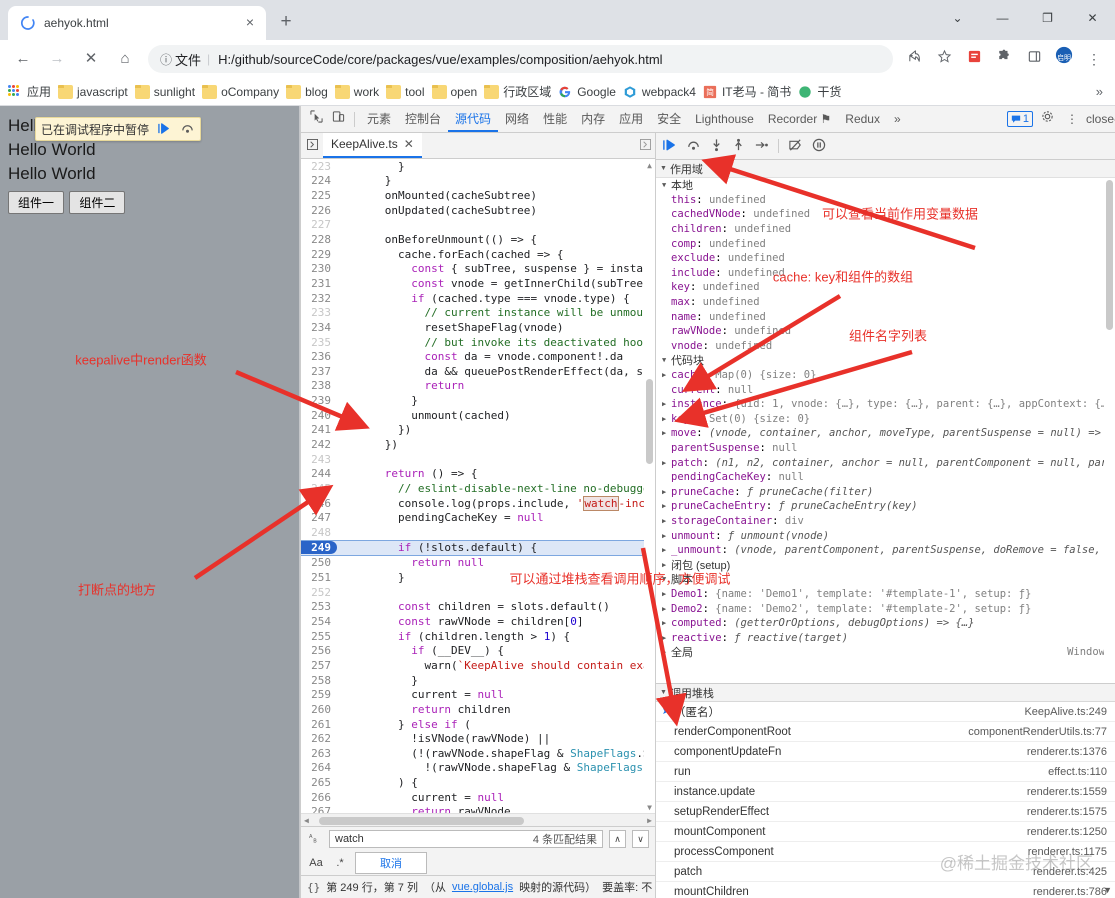 Image resolution: width=1115 pixels, height=898 pixels. Describe the element at coordinates (313, 887) in the screenshot. I see `pretty-print-icon: {}` at that location.